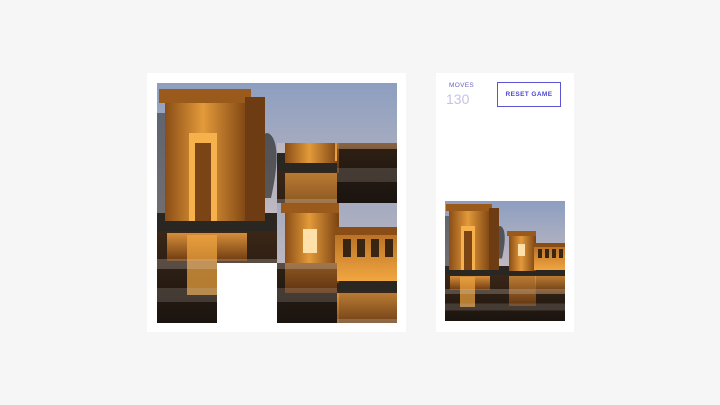 The image size is (720, 405). What do you see at coordinates (458, 99) in the screenshot?
I see `moves-counter: 130` at bounding box center [458, 99].